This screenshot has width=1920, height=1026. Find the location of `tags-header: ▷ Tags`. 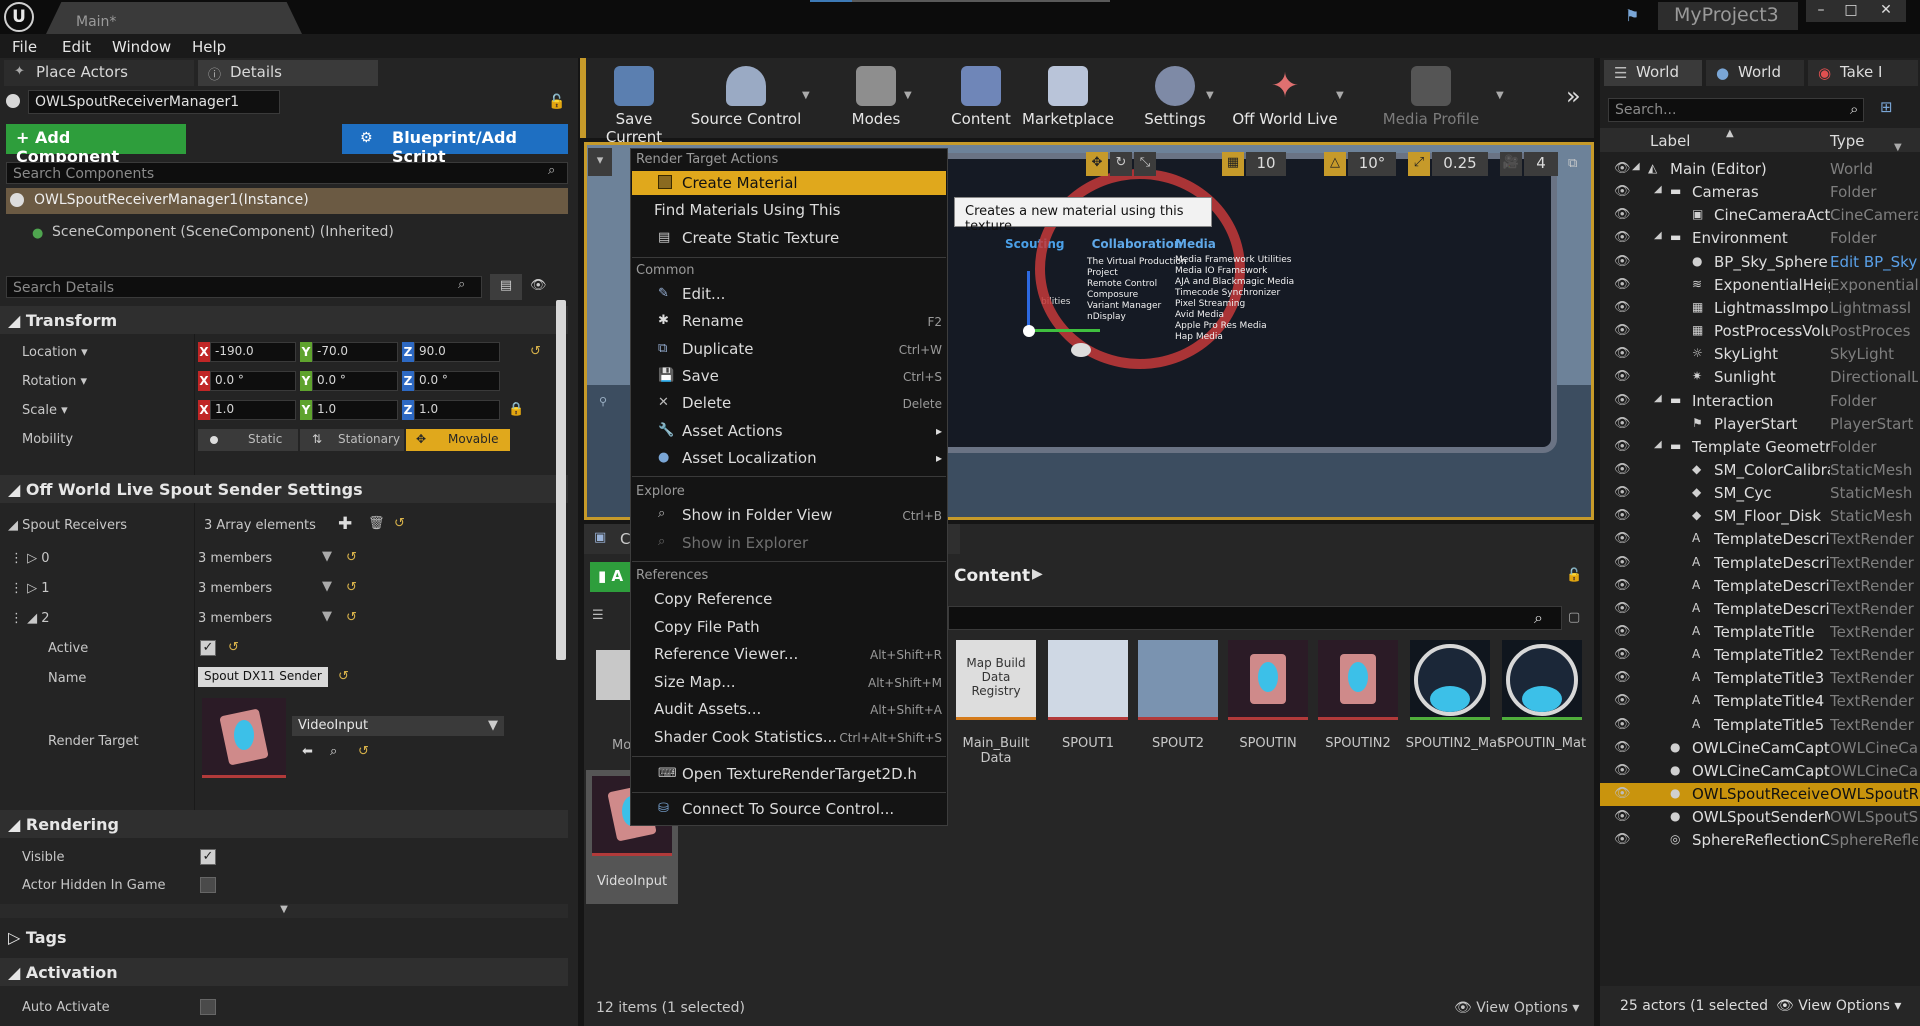

tags-header: ▷ Tags is located at coordinates (37, 937).